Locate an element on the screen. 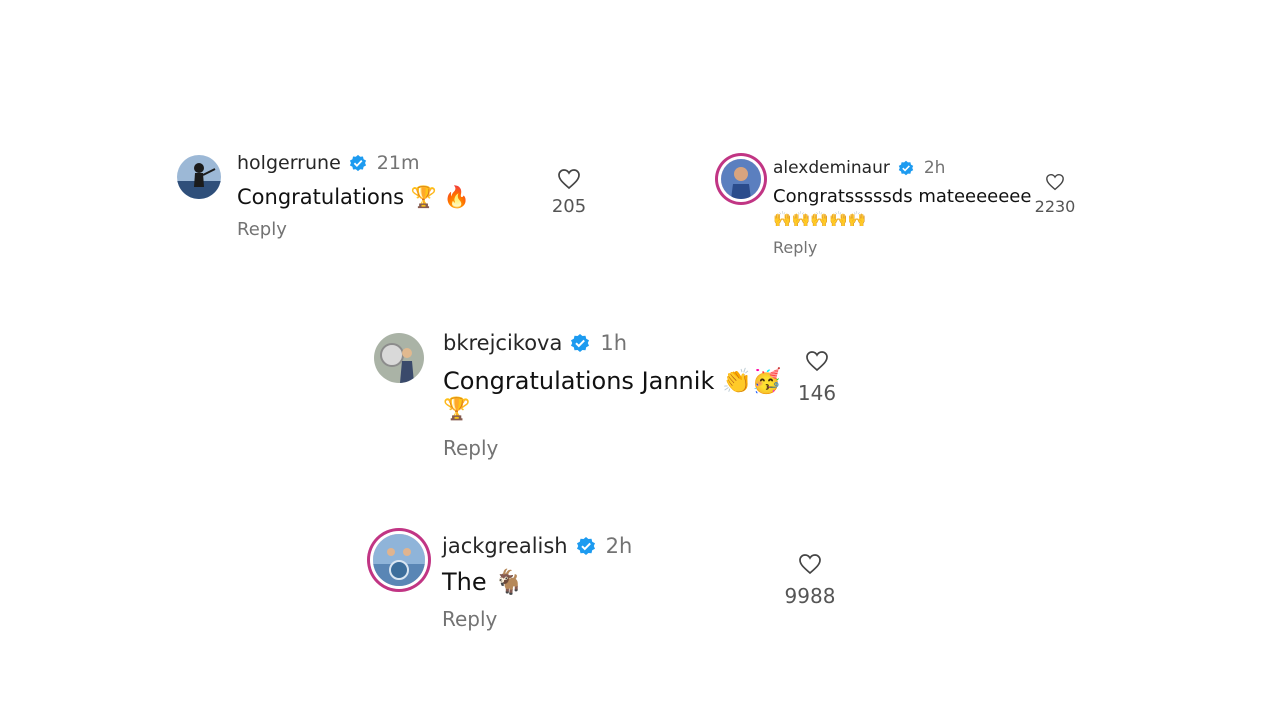 This screenshot has width=1280, height=720. timestamp: 21m is located at coordinates (398, 163).